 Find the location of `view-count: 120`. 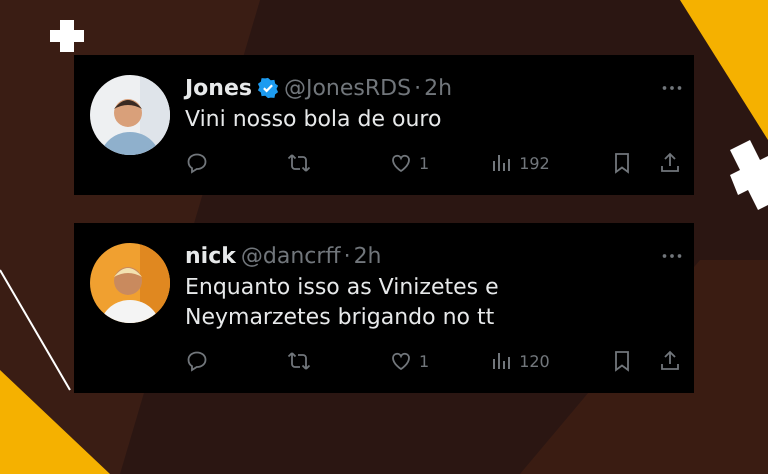

view-count: 120 is located at coordinates (534, 361).